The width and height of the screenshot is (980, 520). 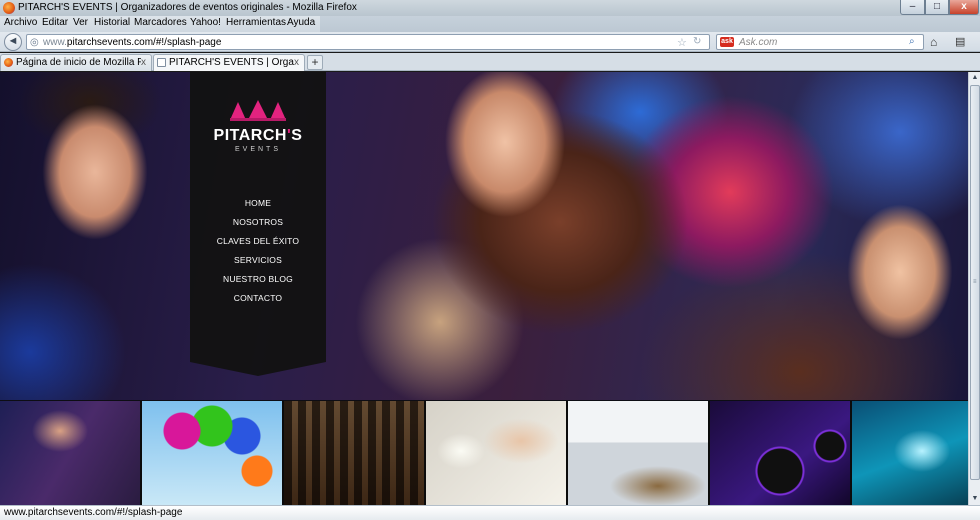 I want to click on thumbnail-party-crowd, so click(x=70, y=453).